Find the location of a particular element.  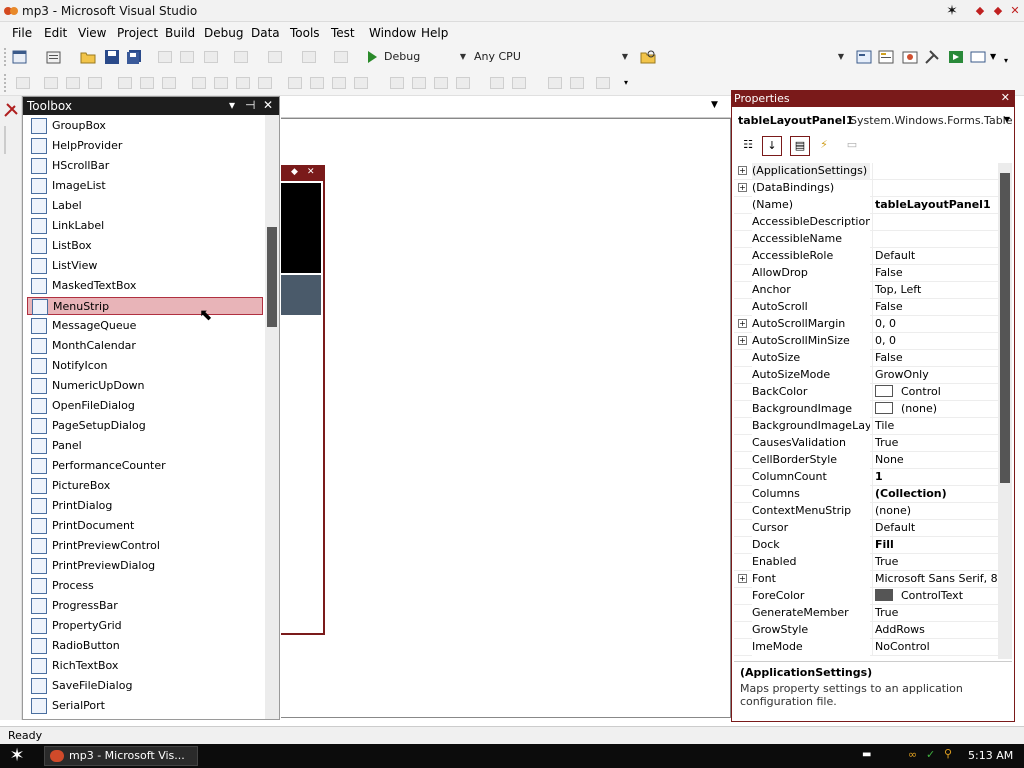

property-row: Columns (Collection) is located at coordinates (866, 494).